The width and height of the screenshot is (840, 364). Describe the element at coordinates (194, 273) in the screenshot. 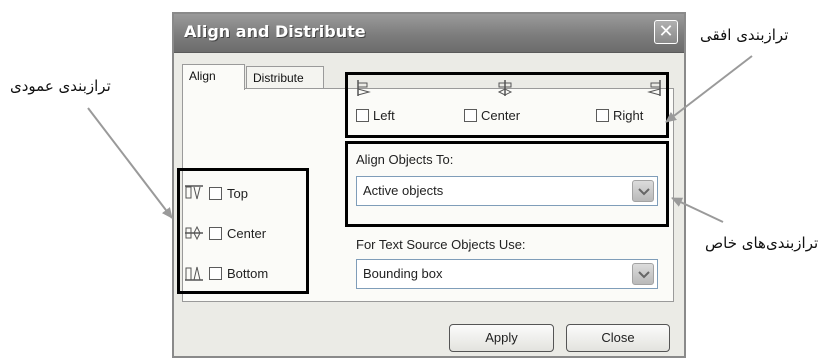

I see `align-bottom-icon` at that location.